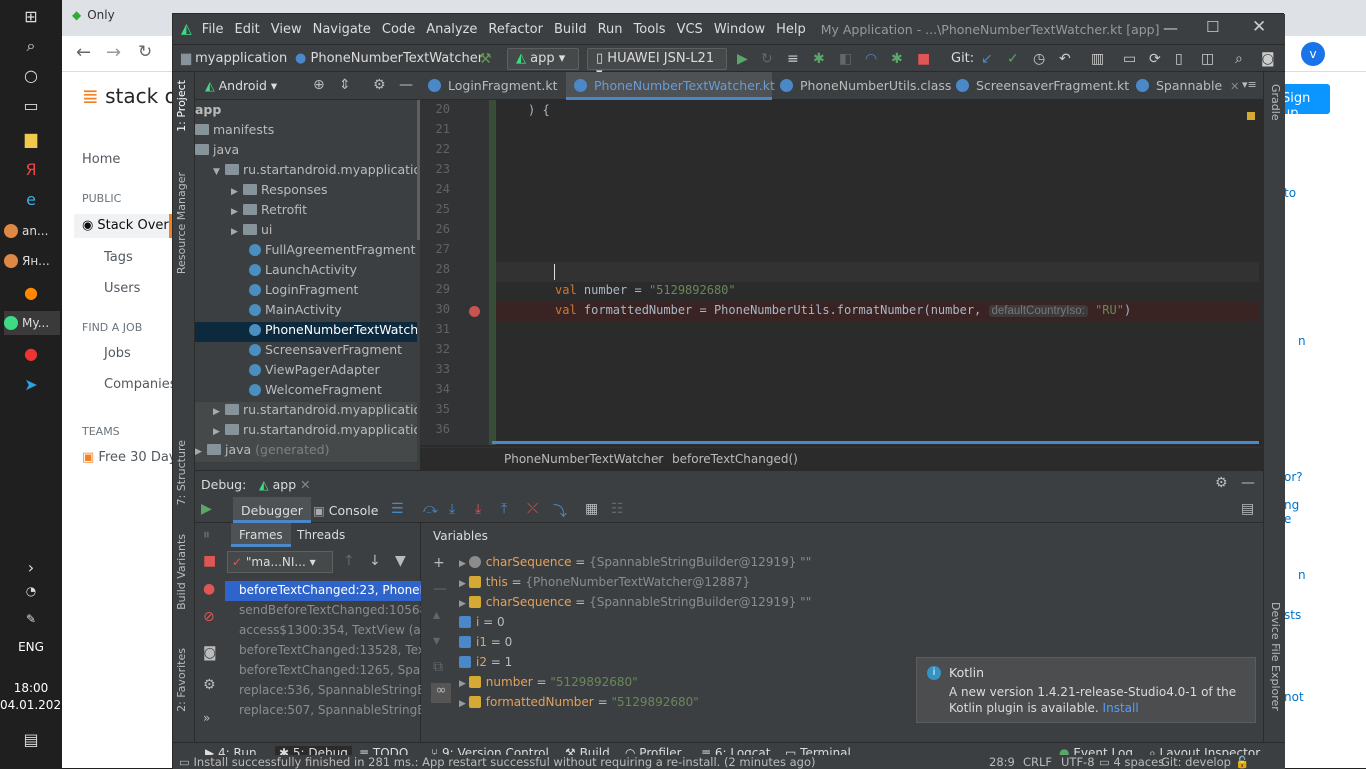 The height and width of the screenshot is (769, 1366). I want to click on profile-avatar: v, so click(1313, 54).